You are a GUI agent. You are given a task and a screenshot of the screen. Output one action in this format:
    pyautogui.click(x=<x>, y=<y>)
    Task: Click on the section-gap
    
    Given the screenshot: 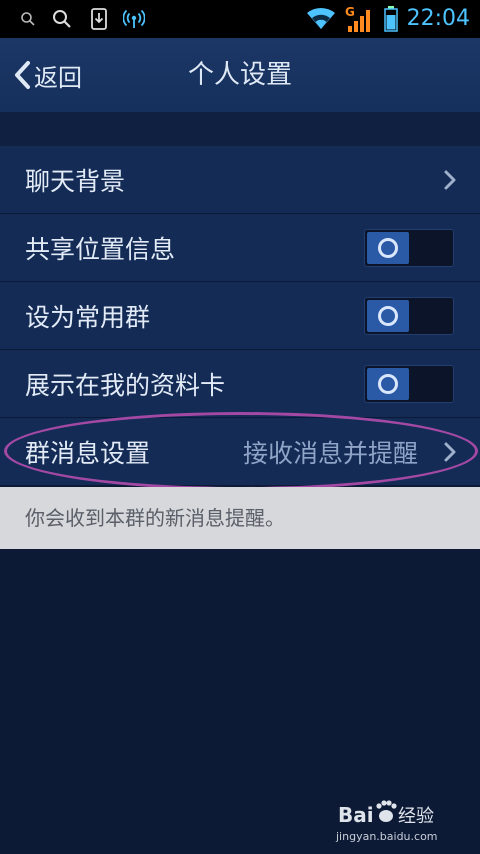 What is the action you would take?
    pyautogui.click(x=240, y=129)
    